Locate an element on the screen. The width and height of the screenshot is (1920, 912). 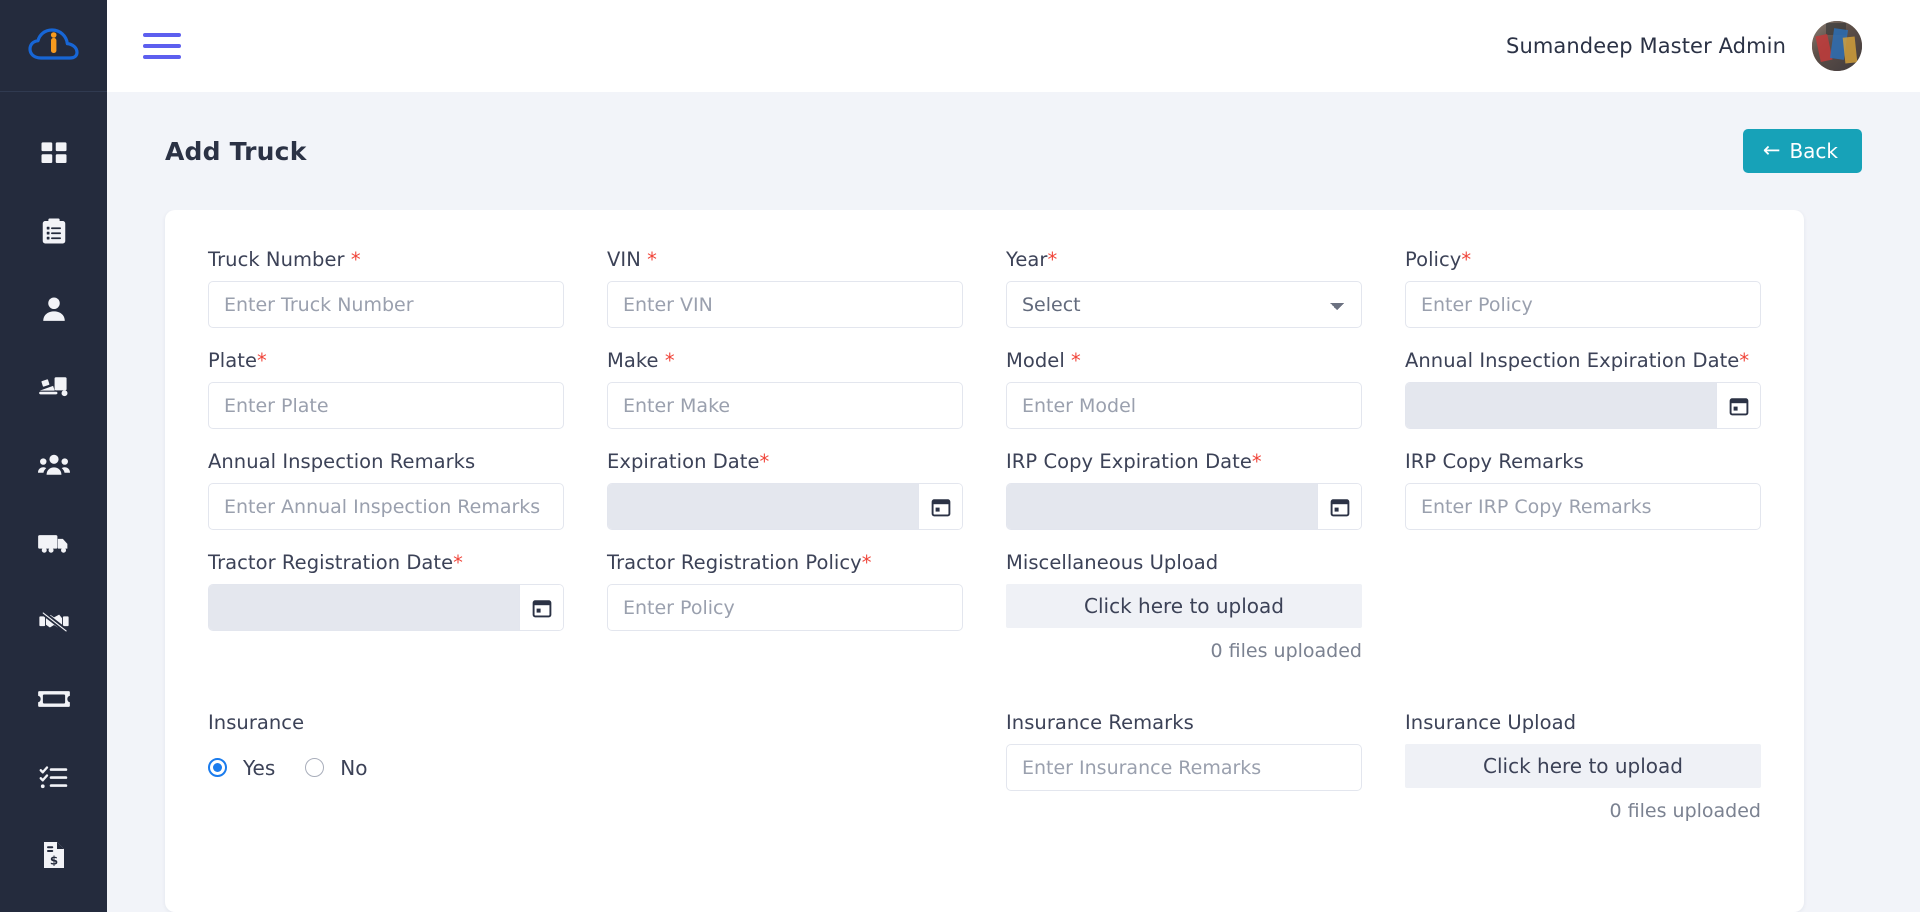
back-arrow-icon: ← is located at coordinates (1771, 150).